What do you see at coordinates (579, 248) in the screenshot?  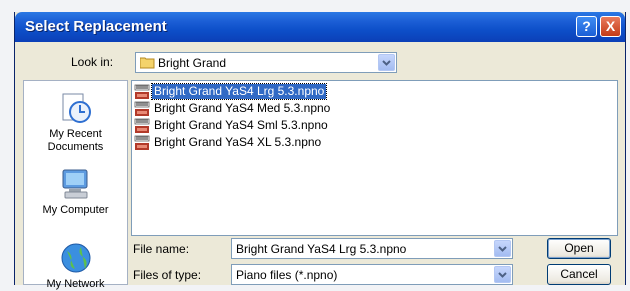 I see `open-button: Open` at bounding box center [579, 248].